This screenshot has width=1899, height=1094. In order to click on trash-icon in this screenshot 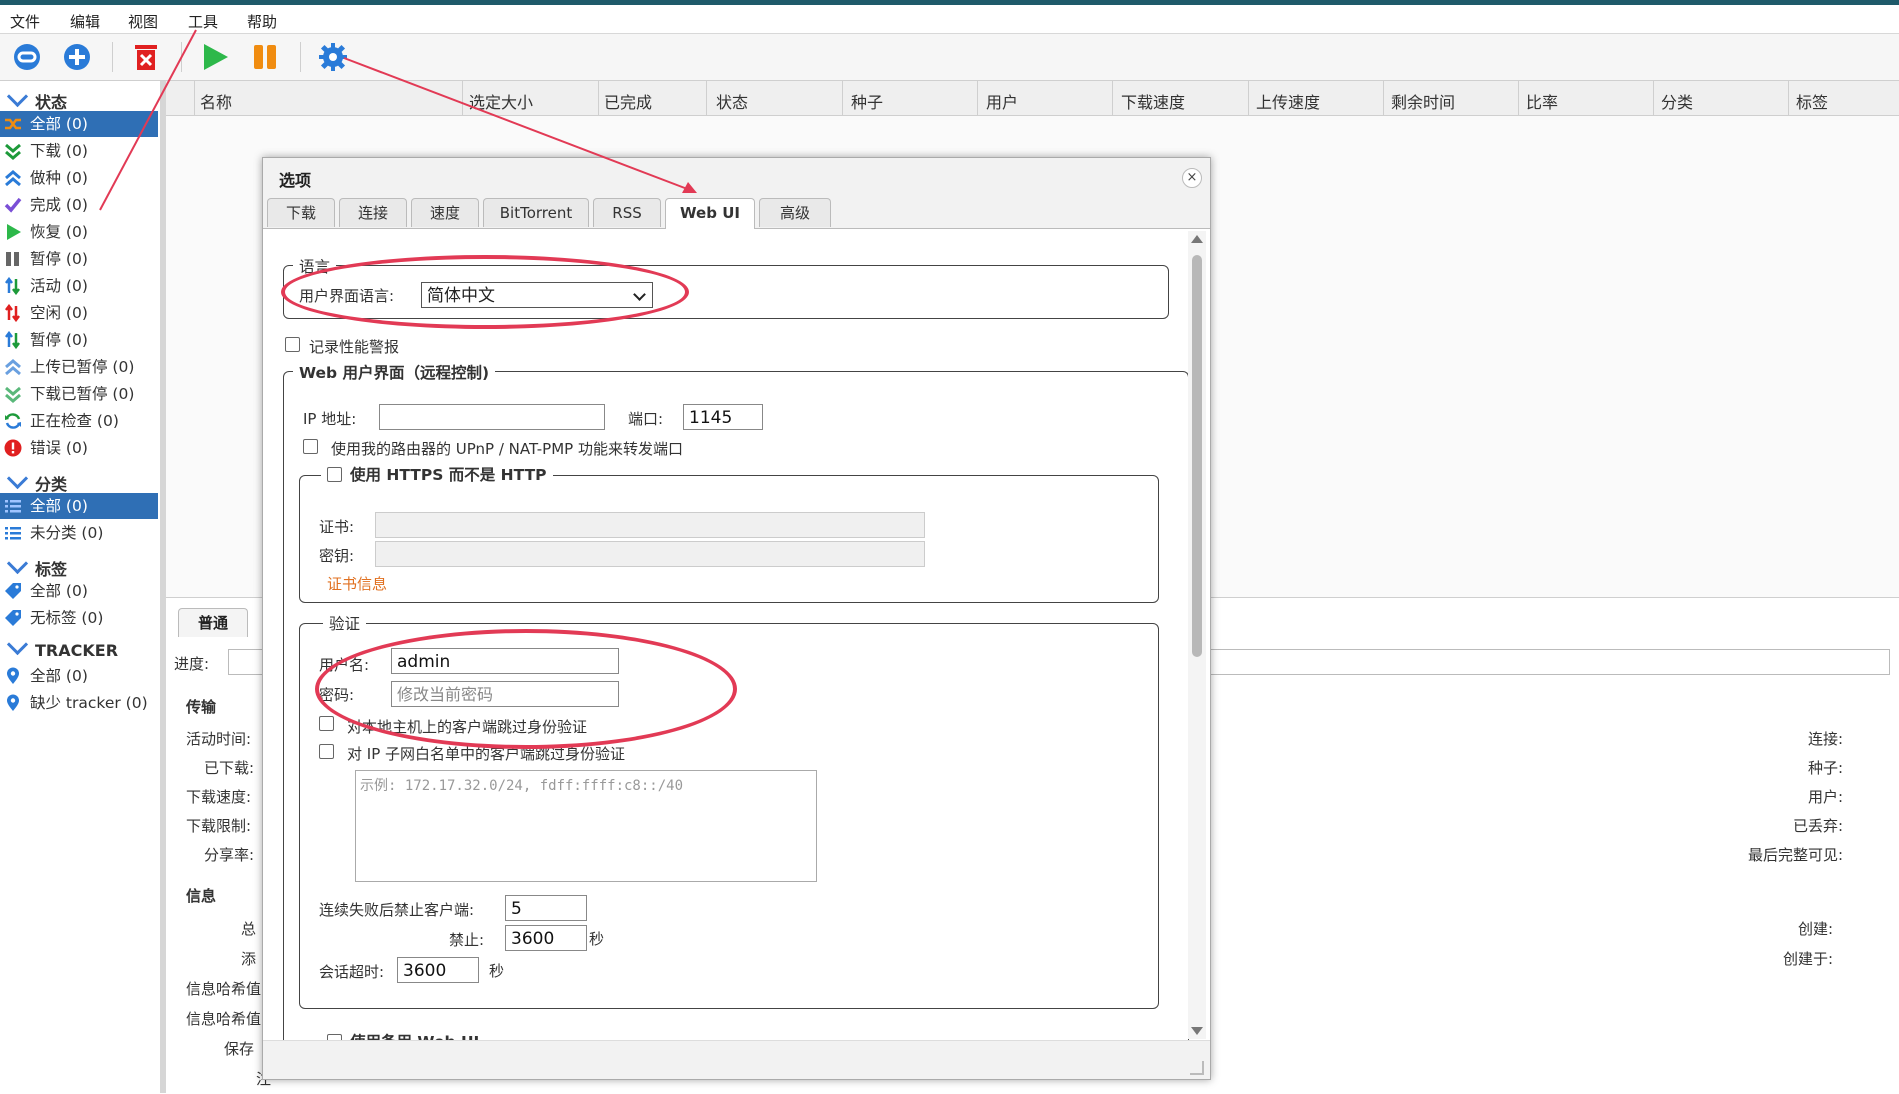, I will do `click(146, 57)`.